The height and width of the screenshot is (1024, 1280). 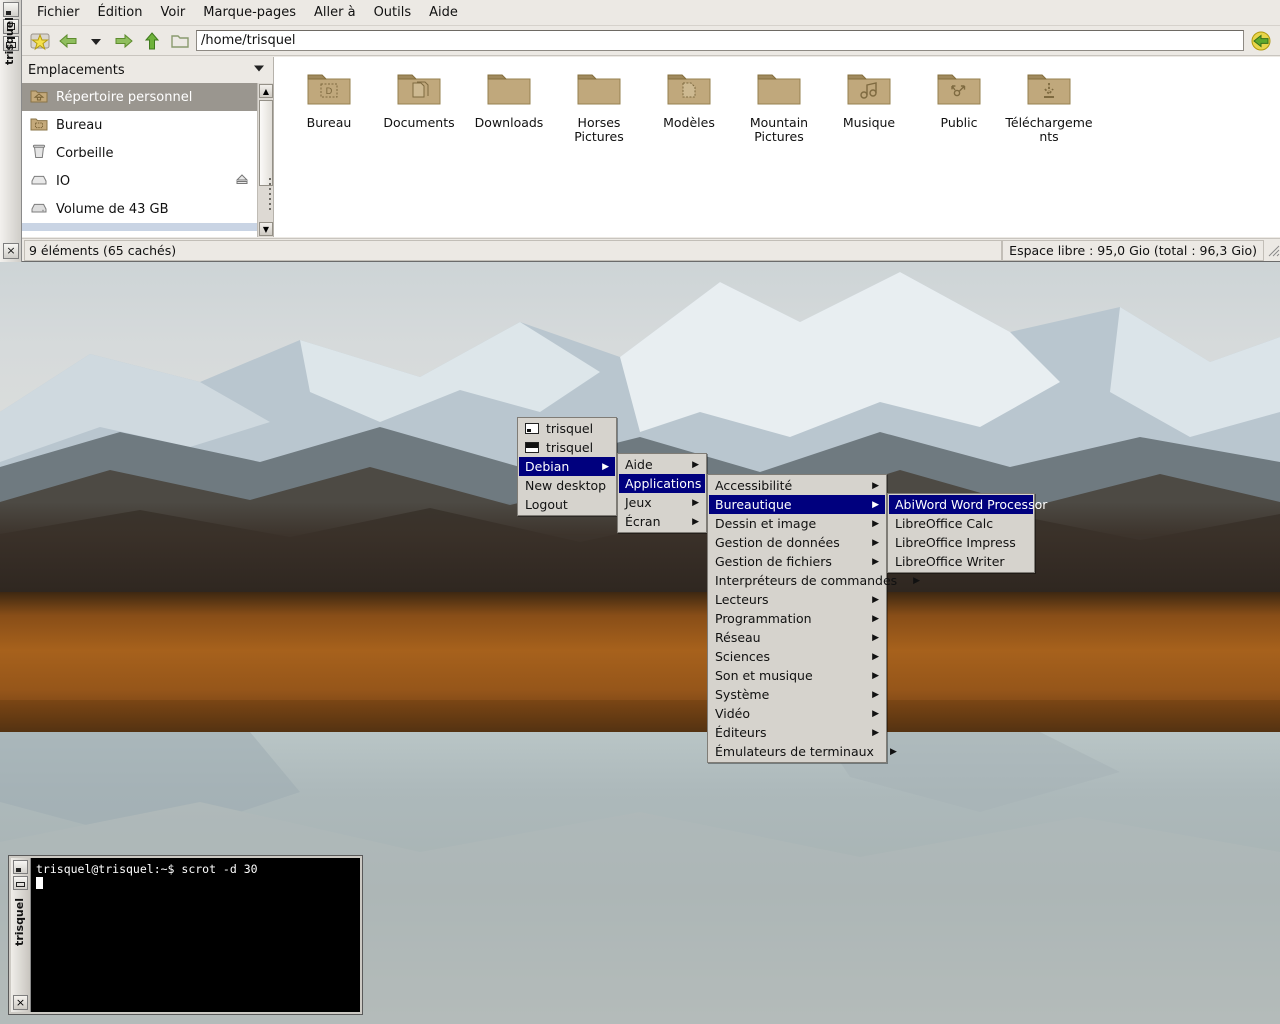 I want to click on file-item-downloads: Downloads, so click(x=509, y=104).